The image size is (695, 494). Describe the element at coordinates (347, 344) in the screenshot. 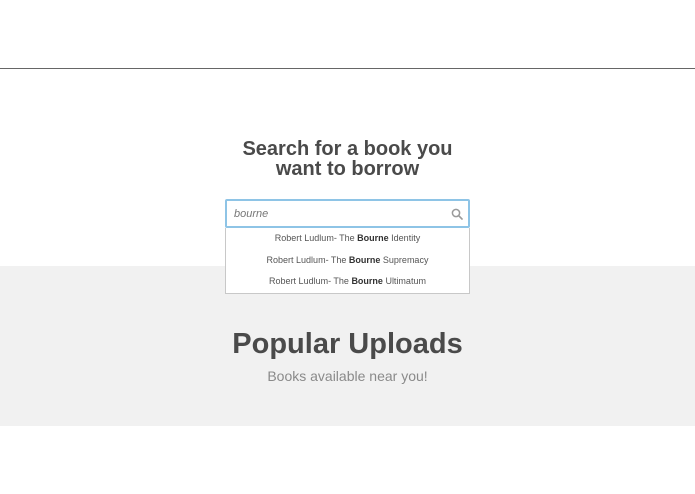

I see `popular-uploads-title: Popular Uploads` at that location.